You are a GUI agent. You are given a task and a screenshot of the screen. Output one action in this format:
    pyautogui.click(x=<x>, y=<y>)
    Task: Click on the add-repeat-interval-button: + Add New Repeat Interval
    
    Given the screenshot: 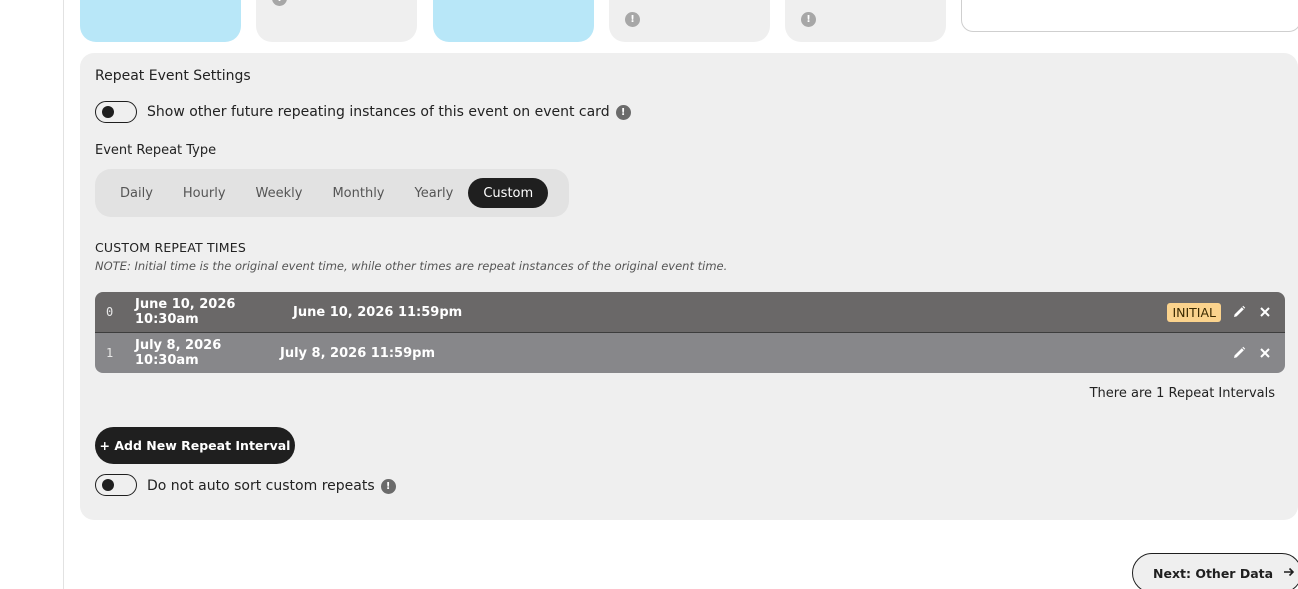 What is the action you would take?
    pyautogui.click(x=195, y=445)
    